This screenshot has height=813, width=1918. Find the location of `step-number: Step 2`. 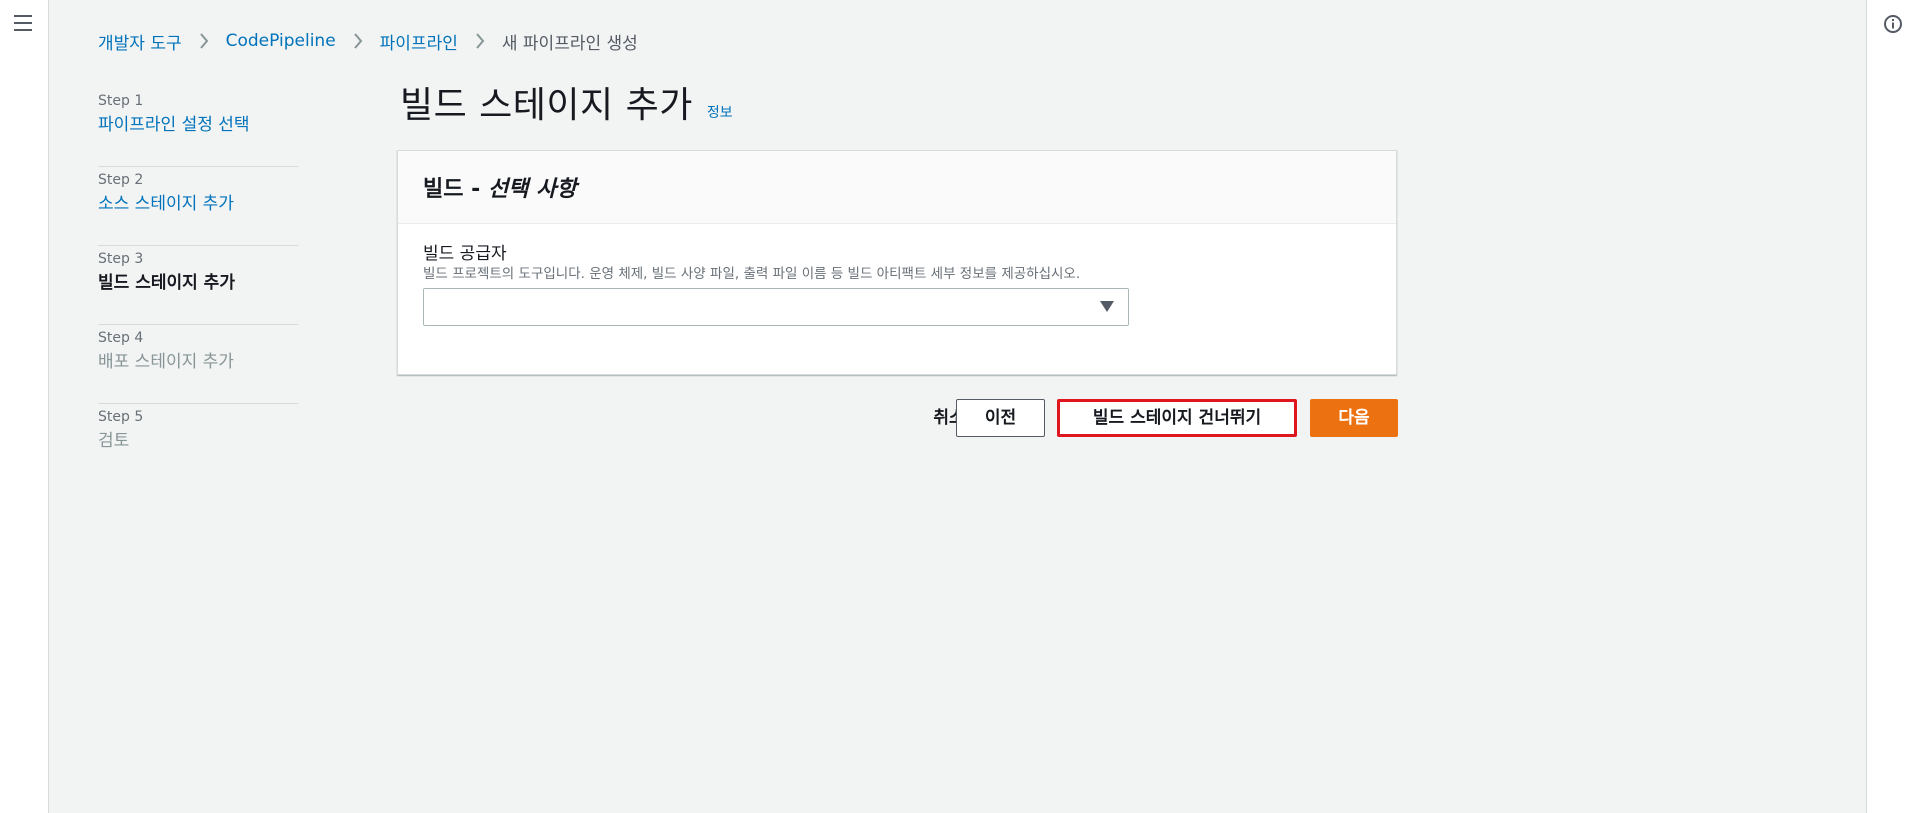

step-number: Step 2 is located at coordinates (121, 180).